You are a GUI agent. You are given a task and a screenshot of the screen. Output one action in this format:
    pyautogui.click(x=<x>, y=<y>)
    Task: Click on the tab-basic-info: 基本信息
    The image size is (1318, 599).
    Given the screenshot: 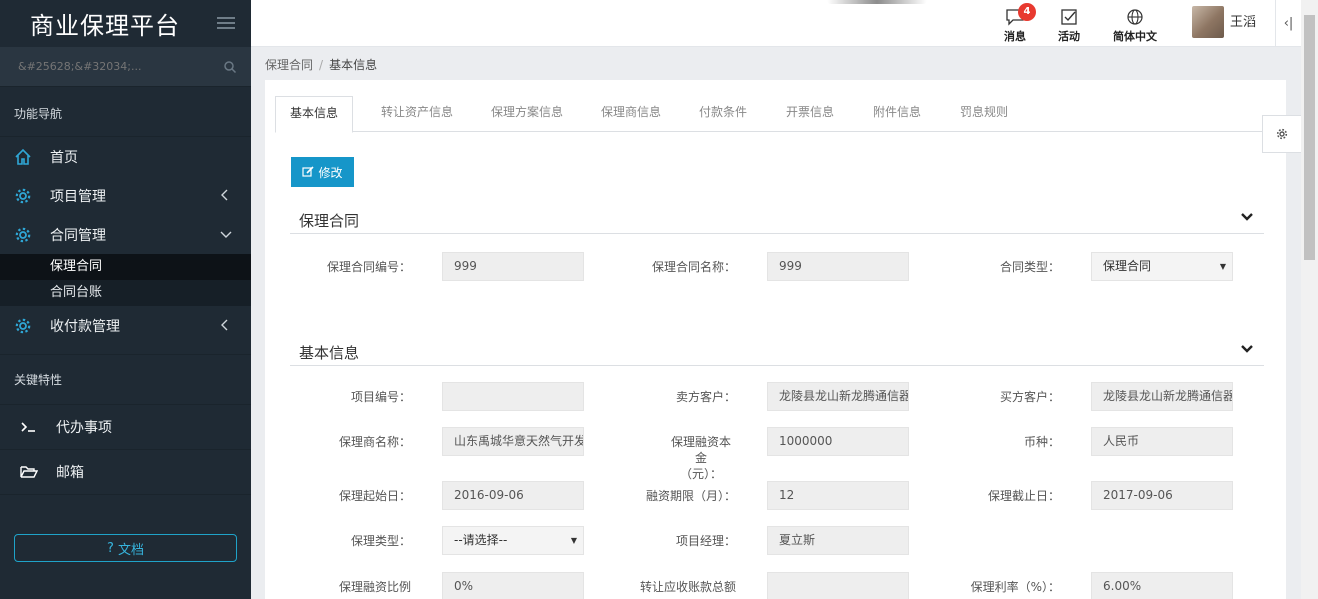 What is the action you would take?
    pyautogui.click(x=314, y=114)
    